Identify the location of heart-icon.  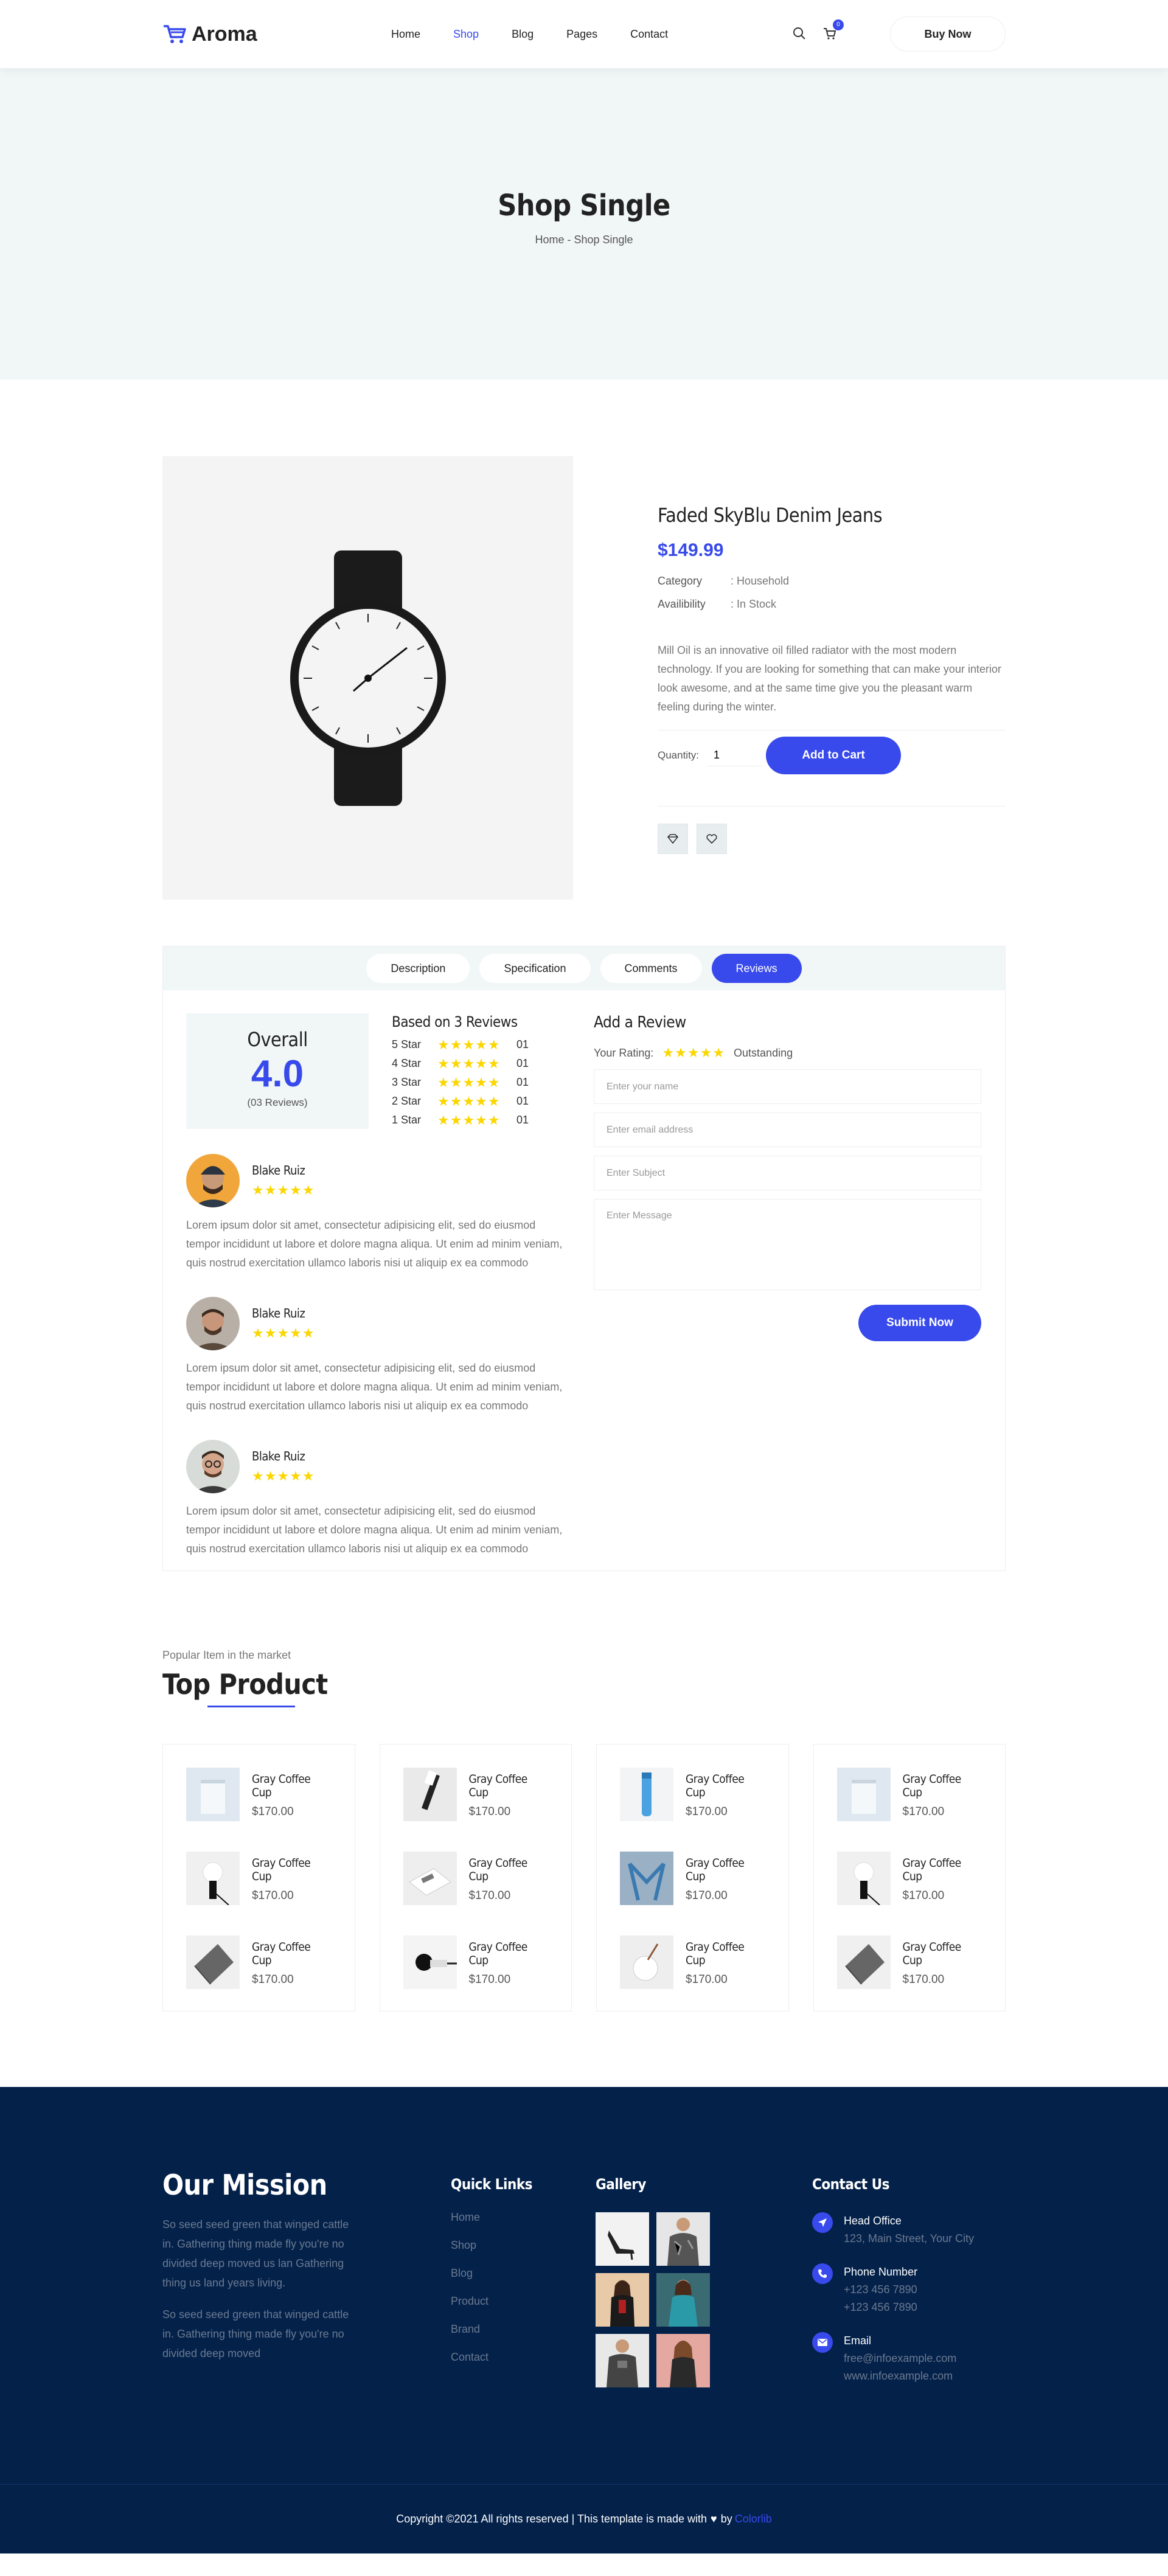
(711, 839).